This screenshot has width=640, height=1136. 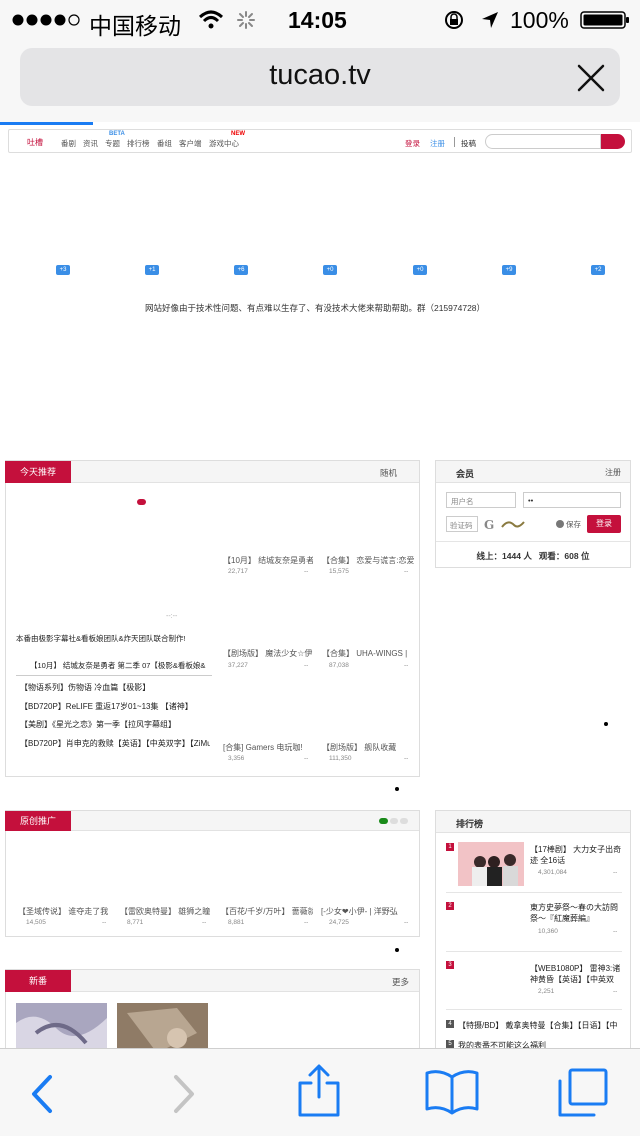 I want to click on beta-badge: BETA, so click(x=117, y=134).